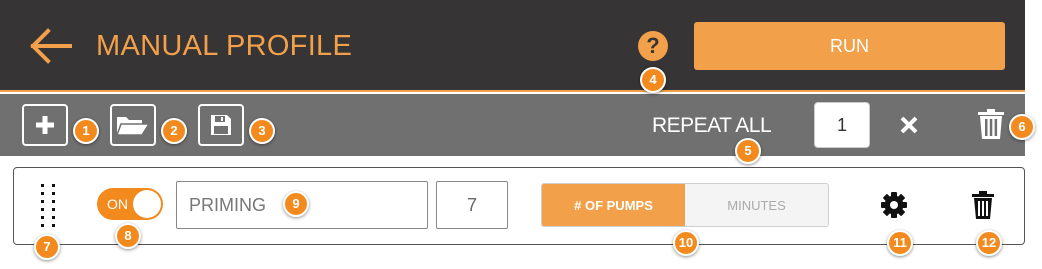  Describe the element at coordinates (50, 46) in the screenshot. I see `back-arrow-icon` at that location.